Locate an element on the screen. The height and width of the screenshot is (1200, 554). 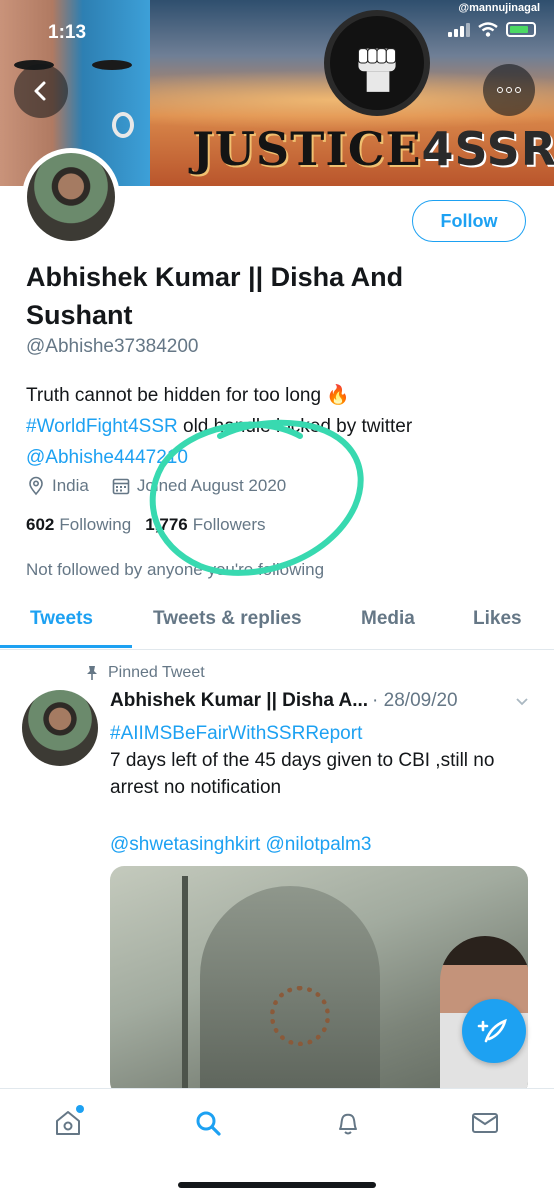
more-options-button is located at coordinates (509, 90).